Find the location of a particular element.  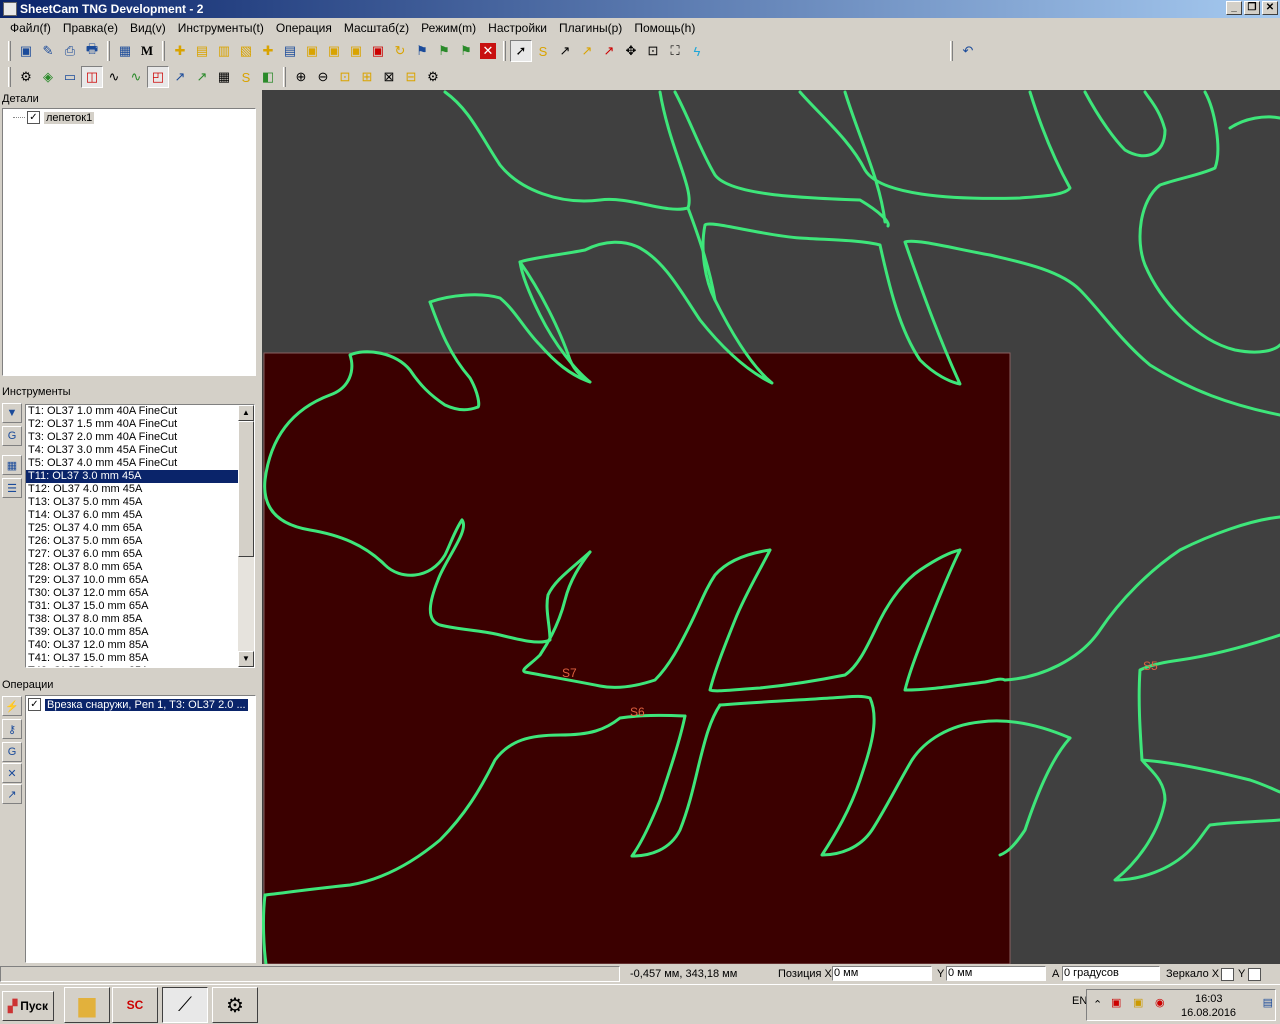

array-icon: ▥ is located at coordinates (224, 51).